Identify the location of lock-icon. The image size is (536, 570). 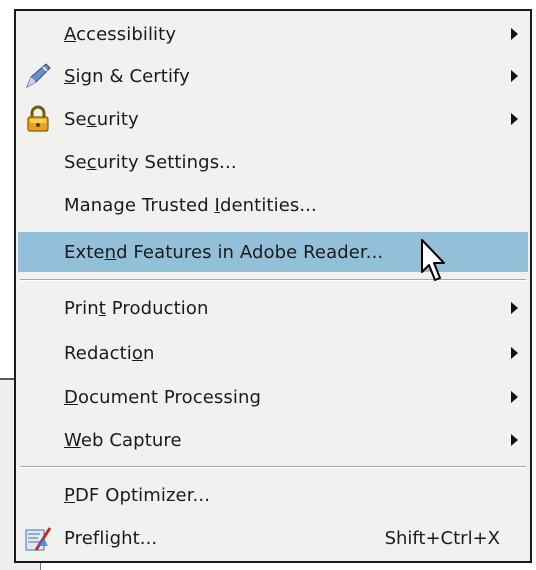
(38, 119).